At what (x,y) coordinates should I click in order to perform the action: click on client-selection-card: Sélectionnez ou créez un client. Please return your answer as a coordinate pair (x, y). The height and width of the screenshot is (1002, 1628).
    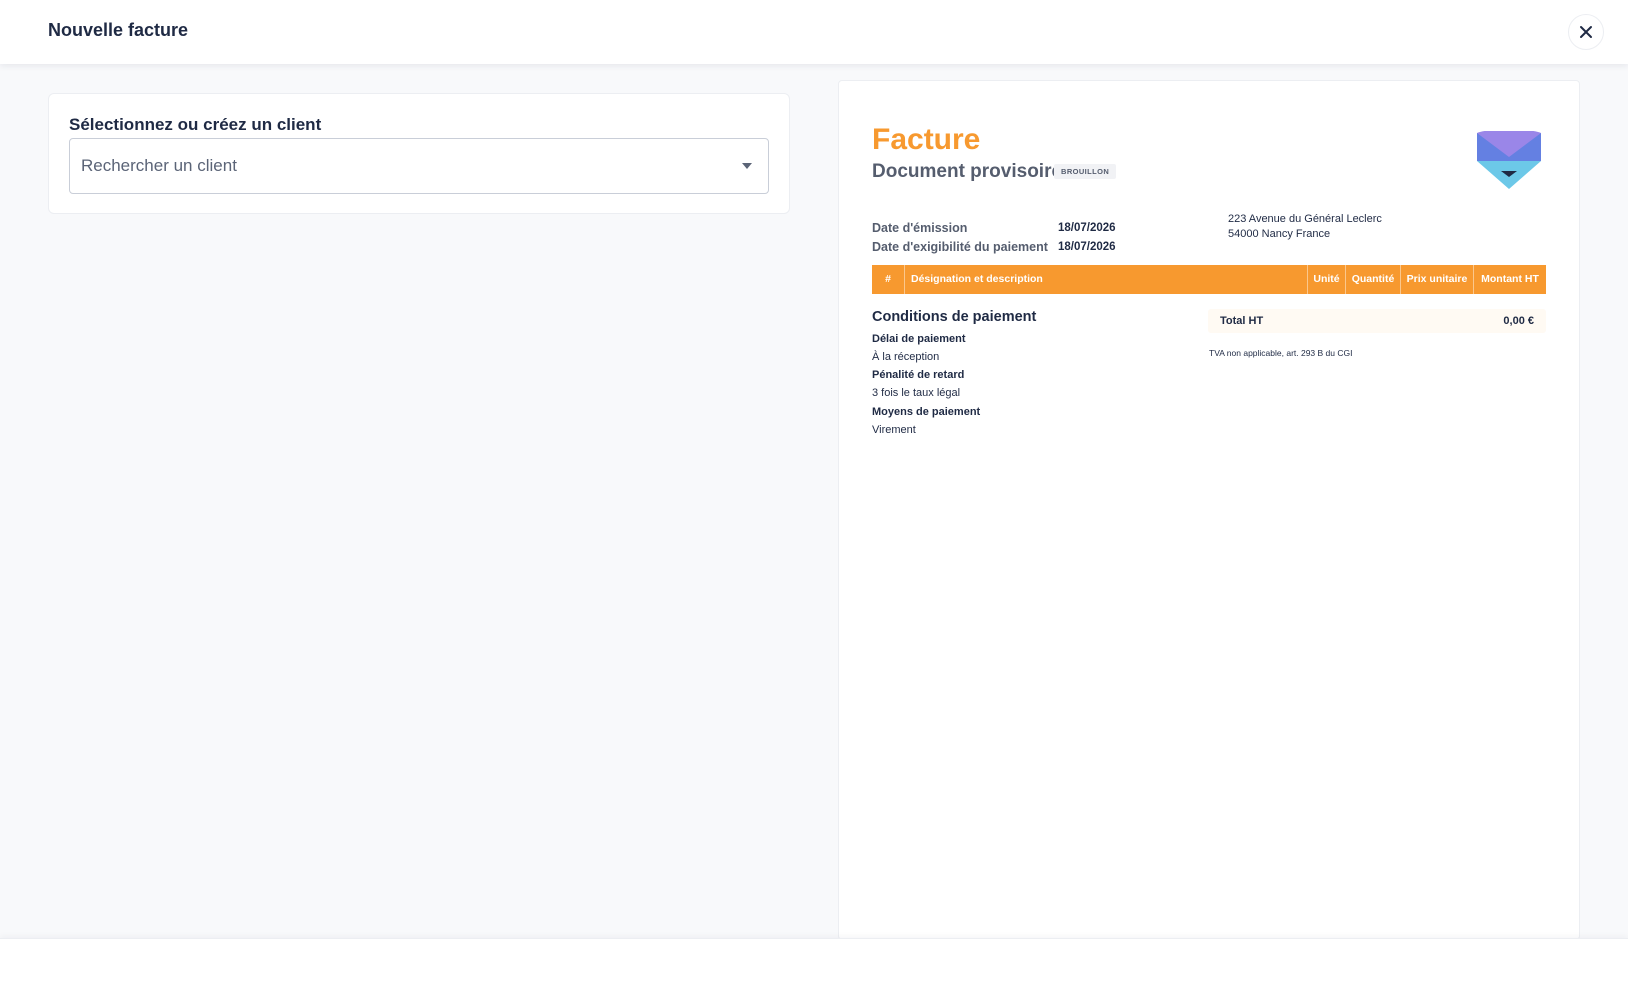
    Looking at the image, I should click on (419, 153).